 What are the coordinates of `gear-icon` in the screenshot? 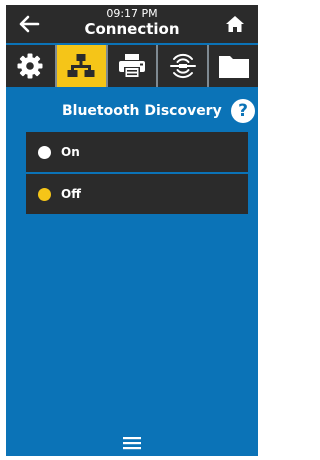 It's located at (30, 66).